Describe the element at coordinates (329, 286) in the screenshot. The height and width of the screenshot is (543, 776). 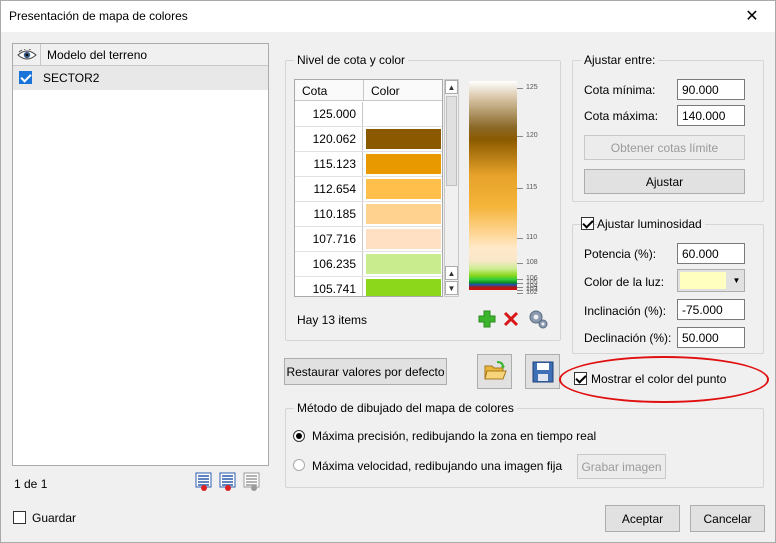
I see `cota-value: 105.741` at that location.